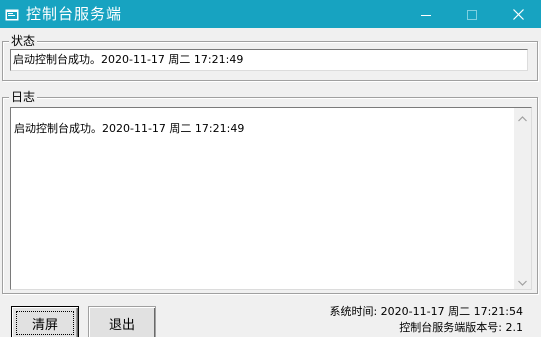 Image resolution: width=541 pixels, height=337 pixels. I want to click on clear-screen-button: 清屏, so click(45, 321).